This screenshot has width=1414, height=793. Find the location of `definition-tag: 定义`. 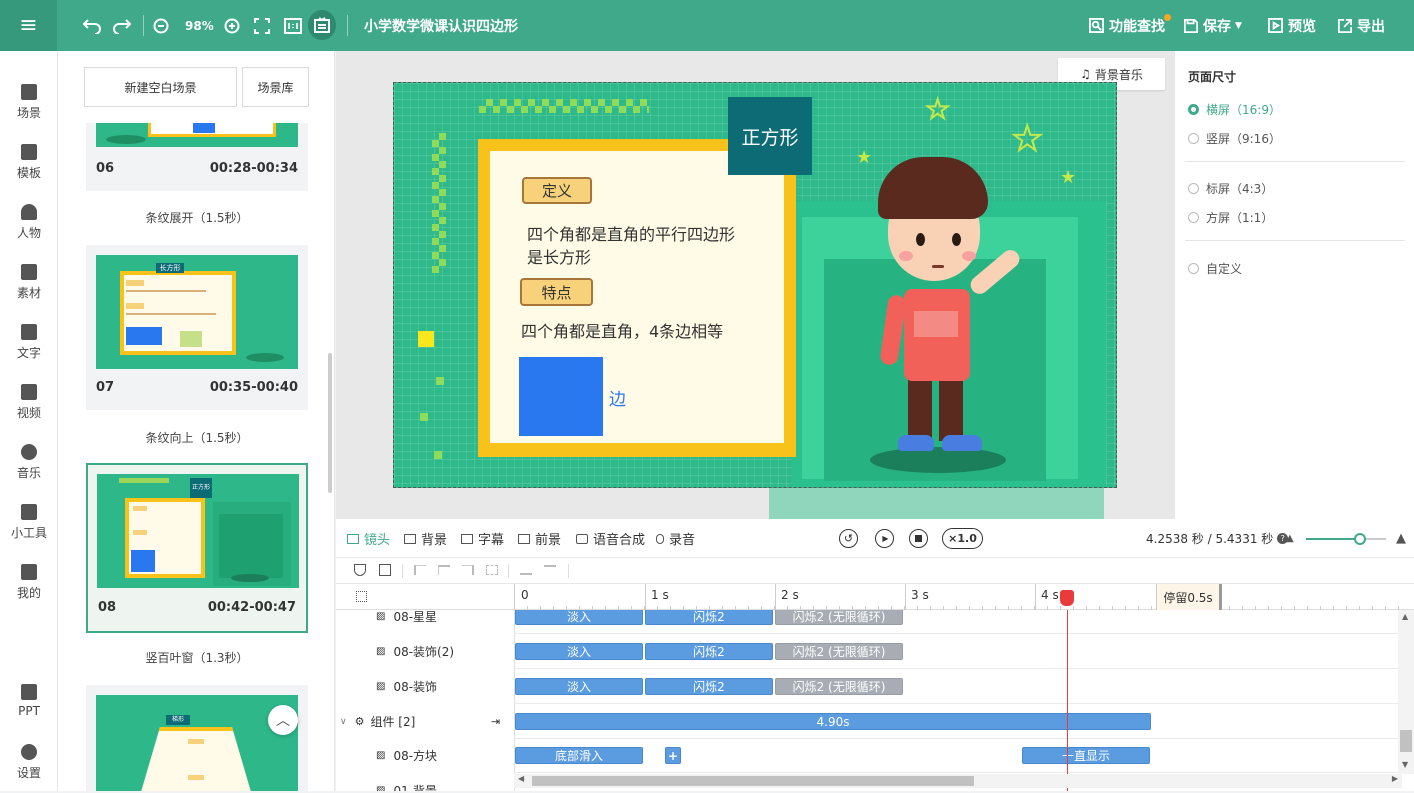

definition-tag: 定义 is located at coordinates (557, 190).